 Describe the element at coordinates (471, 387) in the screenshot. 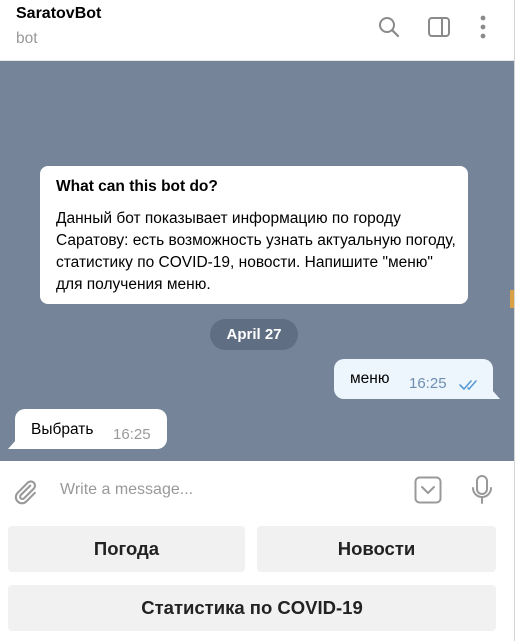

I see `read-checkmarks-icon` at that location.